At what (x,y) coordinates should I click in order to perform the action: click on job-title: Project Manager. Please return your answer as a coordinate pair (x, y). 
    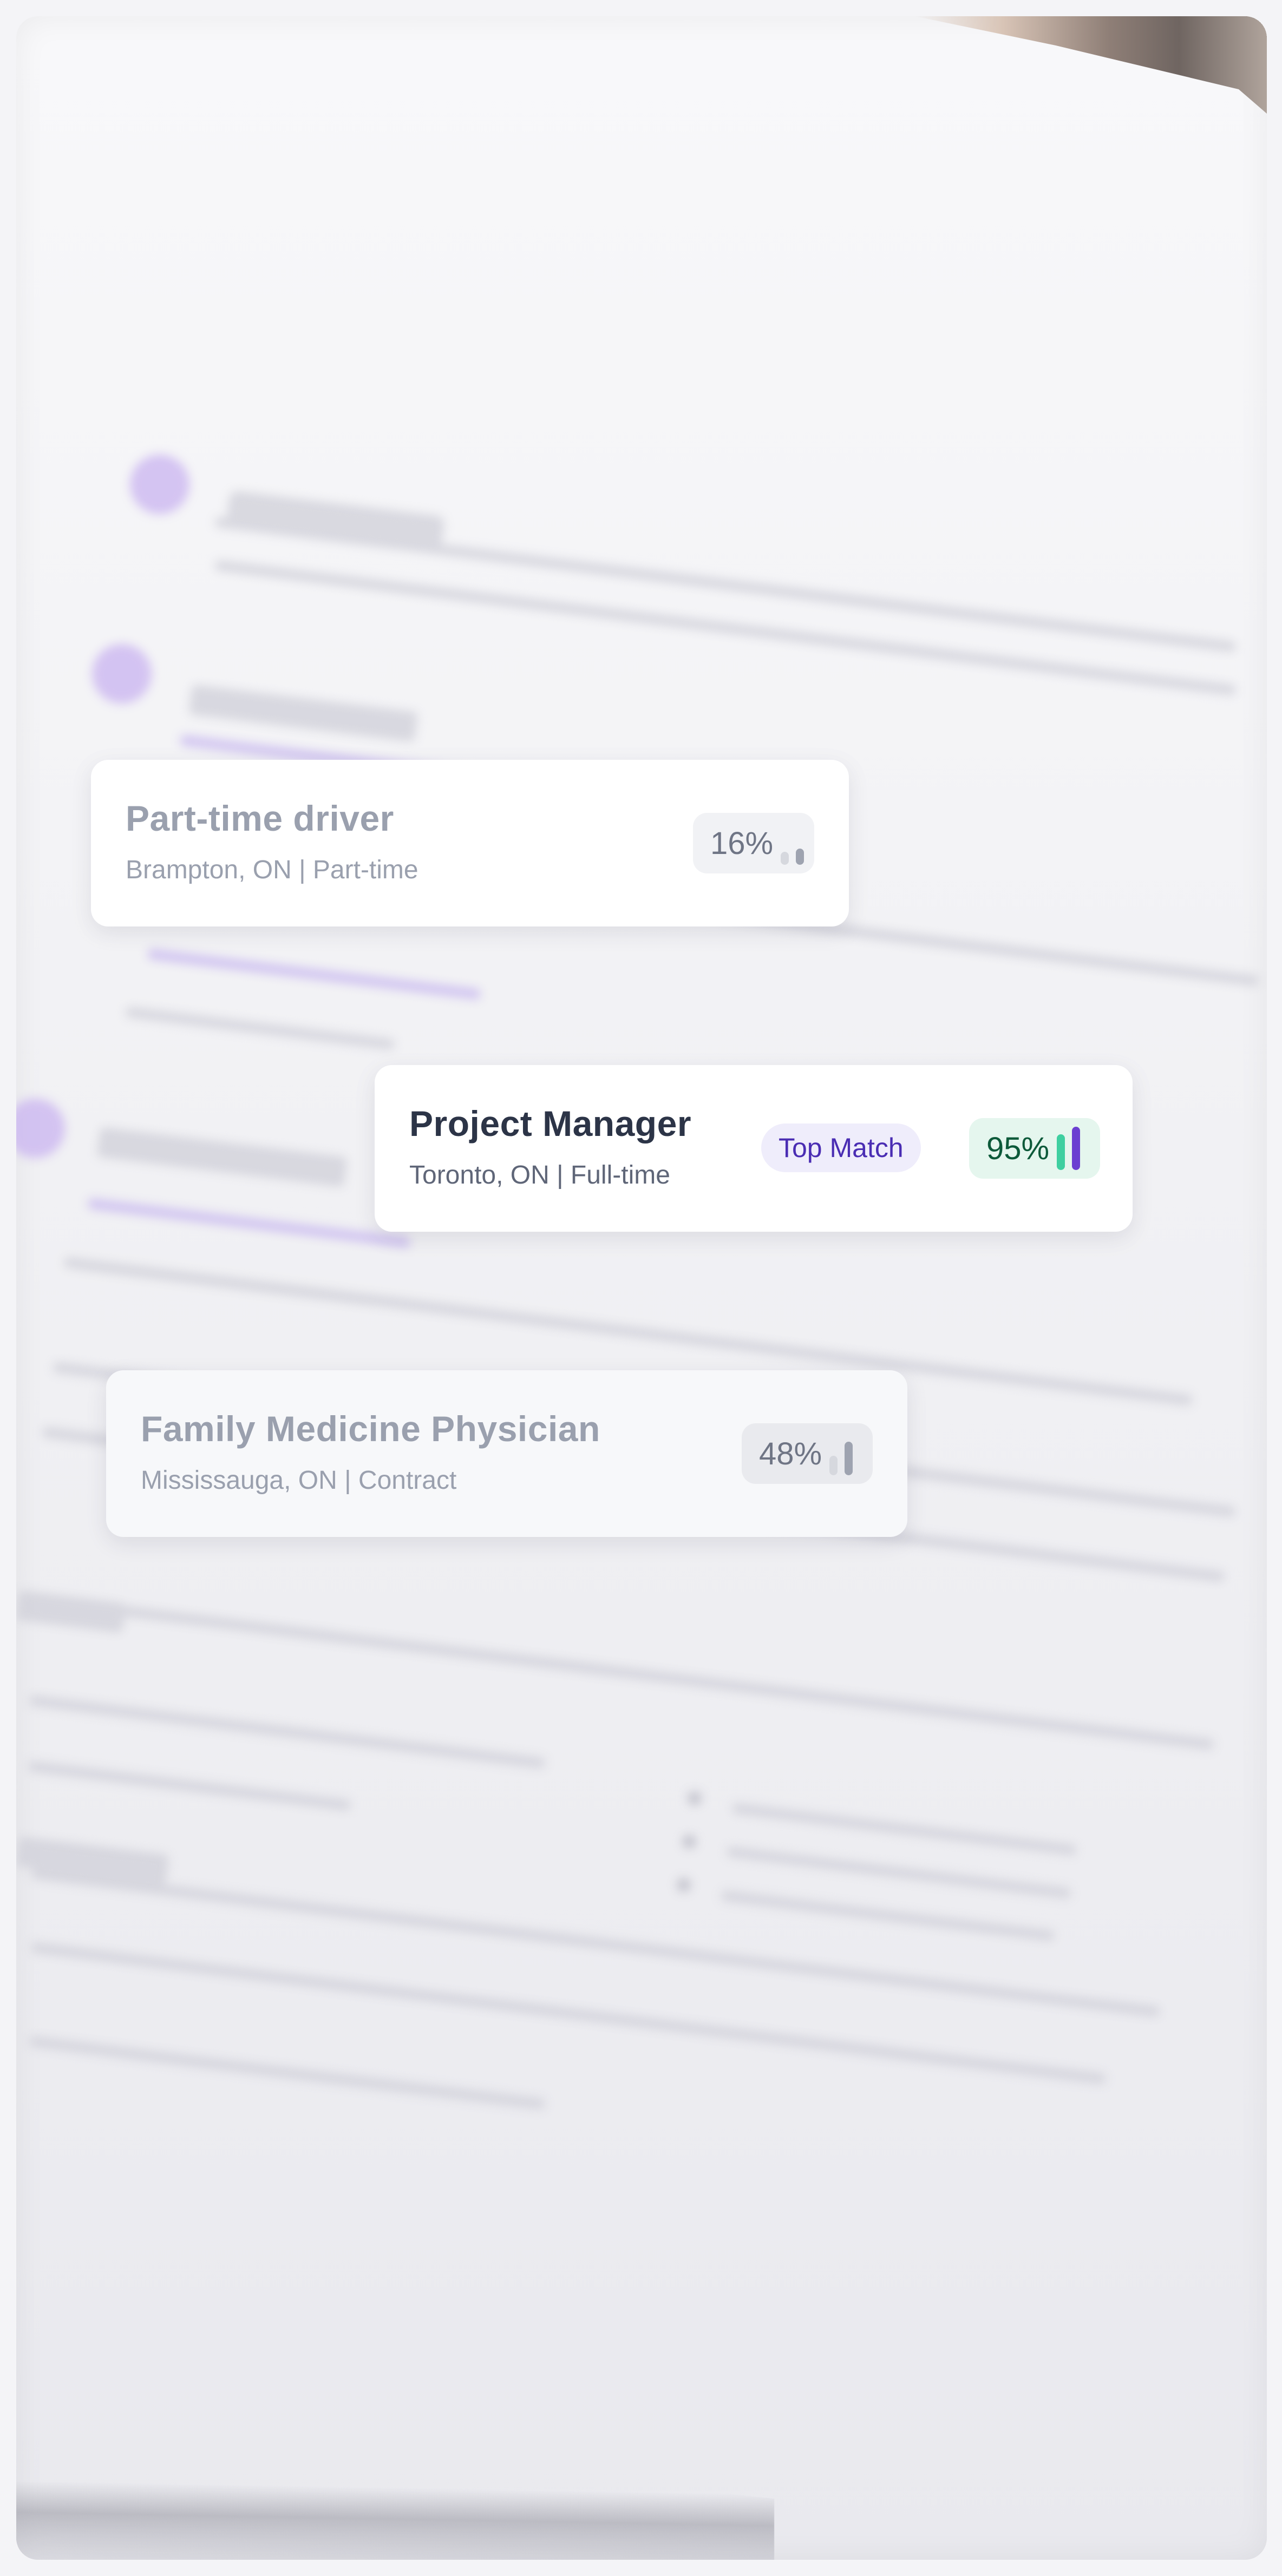
    Looking at the image, I should click on (550, 1123).